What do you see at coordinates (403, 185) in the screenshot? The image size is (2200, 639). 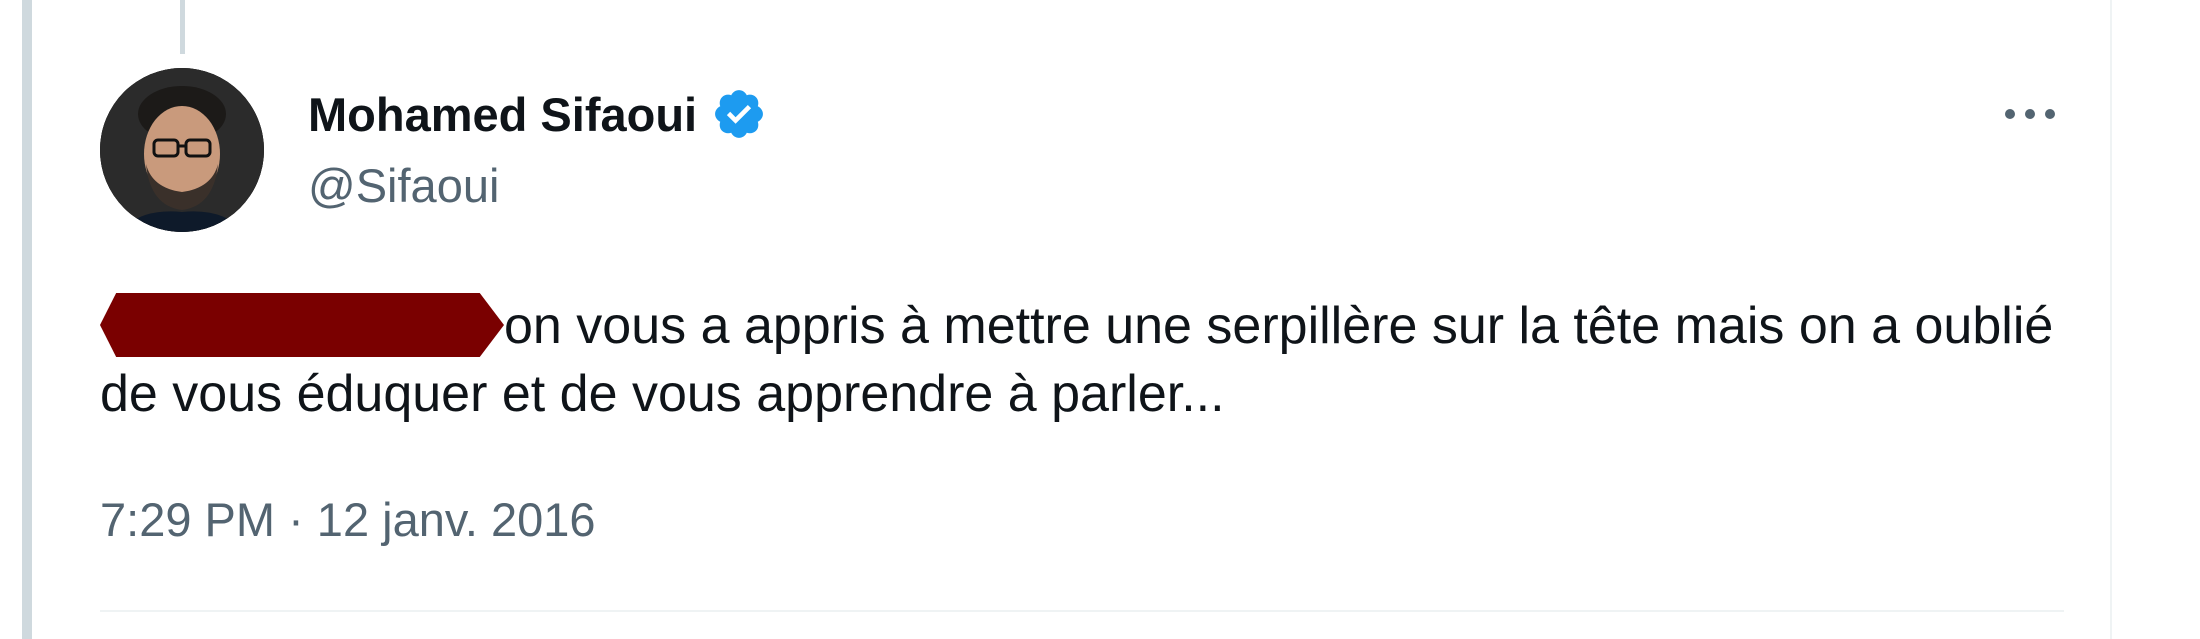 I see `user-handle: @Sifaoui` at bounding box center [403, 185].